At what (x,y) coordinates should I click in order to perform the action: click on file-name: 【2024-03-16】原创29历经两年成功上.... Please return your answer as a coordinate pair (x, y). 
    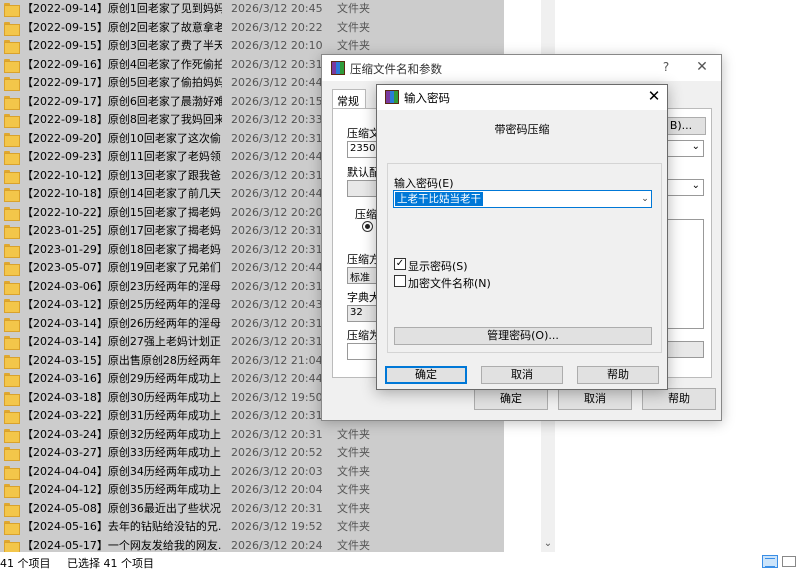
    Looking at the image, I should click on (122, 378).